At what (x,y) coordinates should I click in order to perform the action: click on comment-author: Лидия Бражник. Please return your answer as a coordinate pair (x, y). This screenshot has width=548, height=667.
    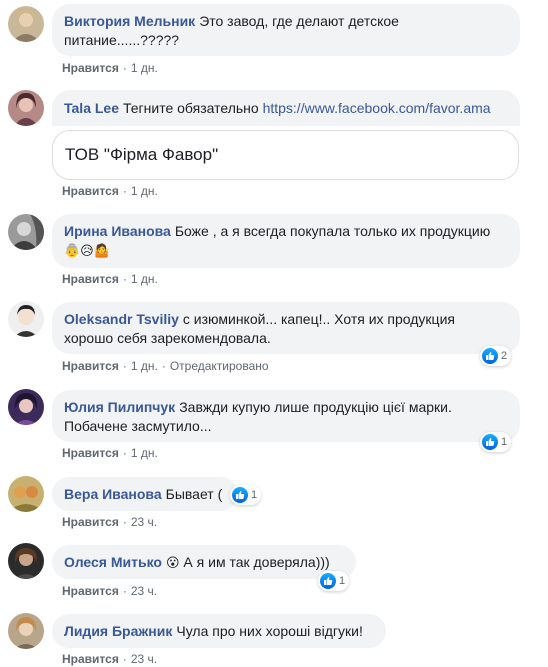
    Looking at the image, I should click on (118, 631).